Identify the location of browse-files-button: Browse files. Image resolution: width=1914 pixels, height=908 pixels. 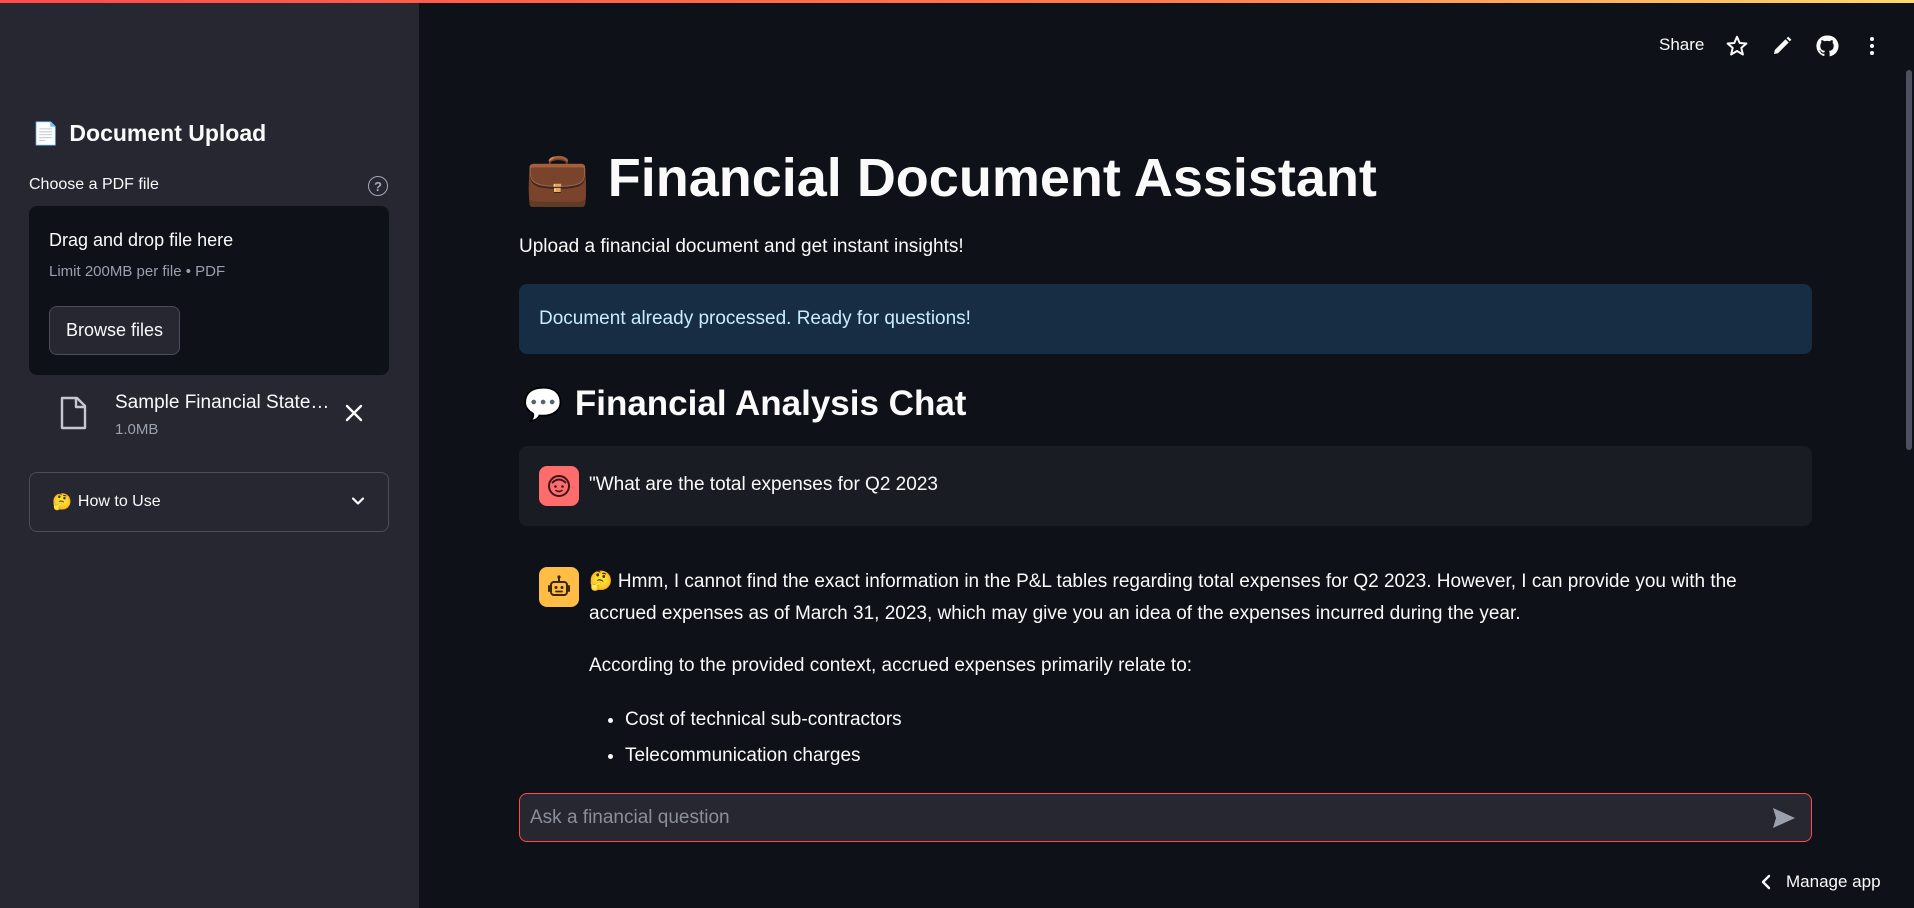
(114, 330).